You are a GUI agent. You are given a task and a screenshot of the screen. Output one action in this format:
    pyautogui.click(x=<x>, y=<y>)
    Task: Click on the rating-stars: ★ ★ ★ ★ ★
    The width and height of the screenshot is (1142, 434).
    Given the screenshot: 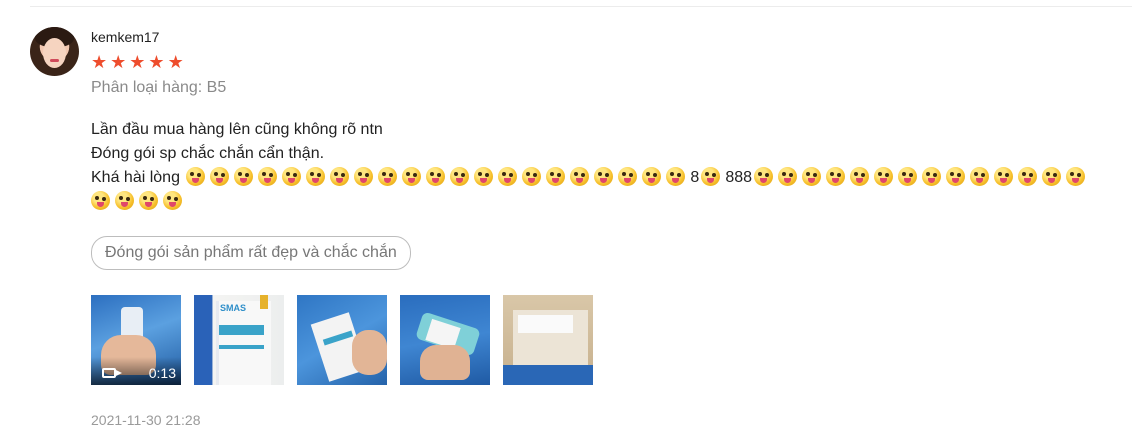 What is the action you would take?
    pyautogui.click(x=137, y=62)
    